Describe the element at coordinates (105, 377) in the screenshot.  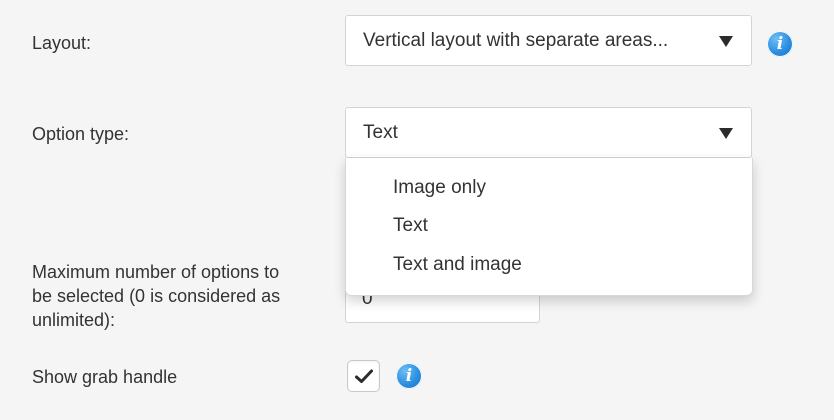
I see `grab-handle-label: Show grab handle` at that location.